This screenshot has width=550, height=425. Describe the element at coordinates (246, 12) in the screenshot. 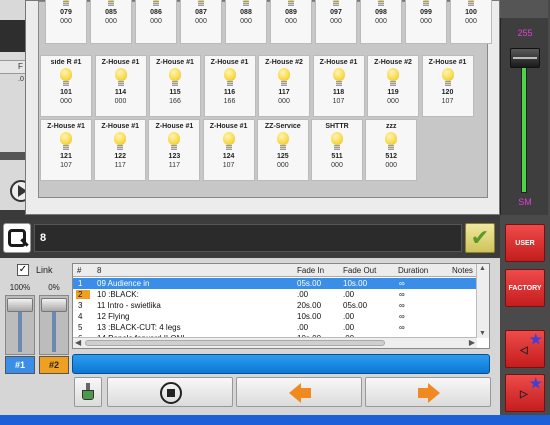

I see `fixture-number: 088` at that location.